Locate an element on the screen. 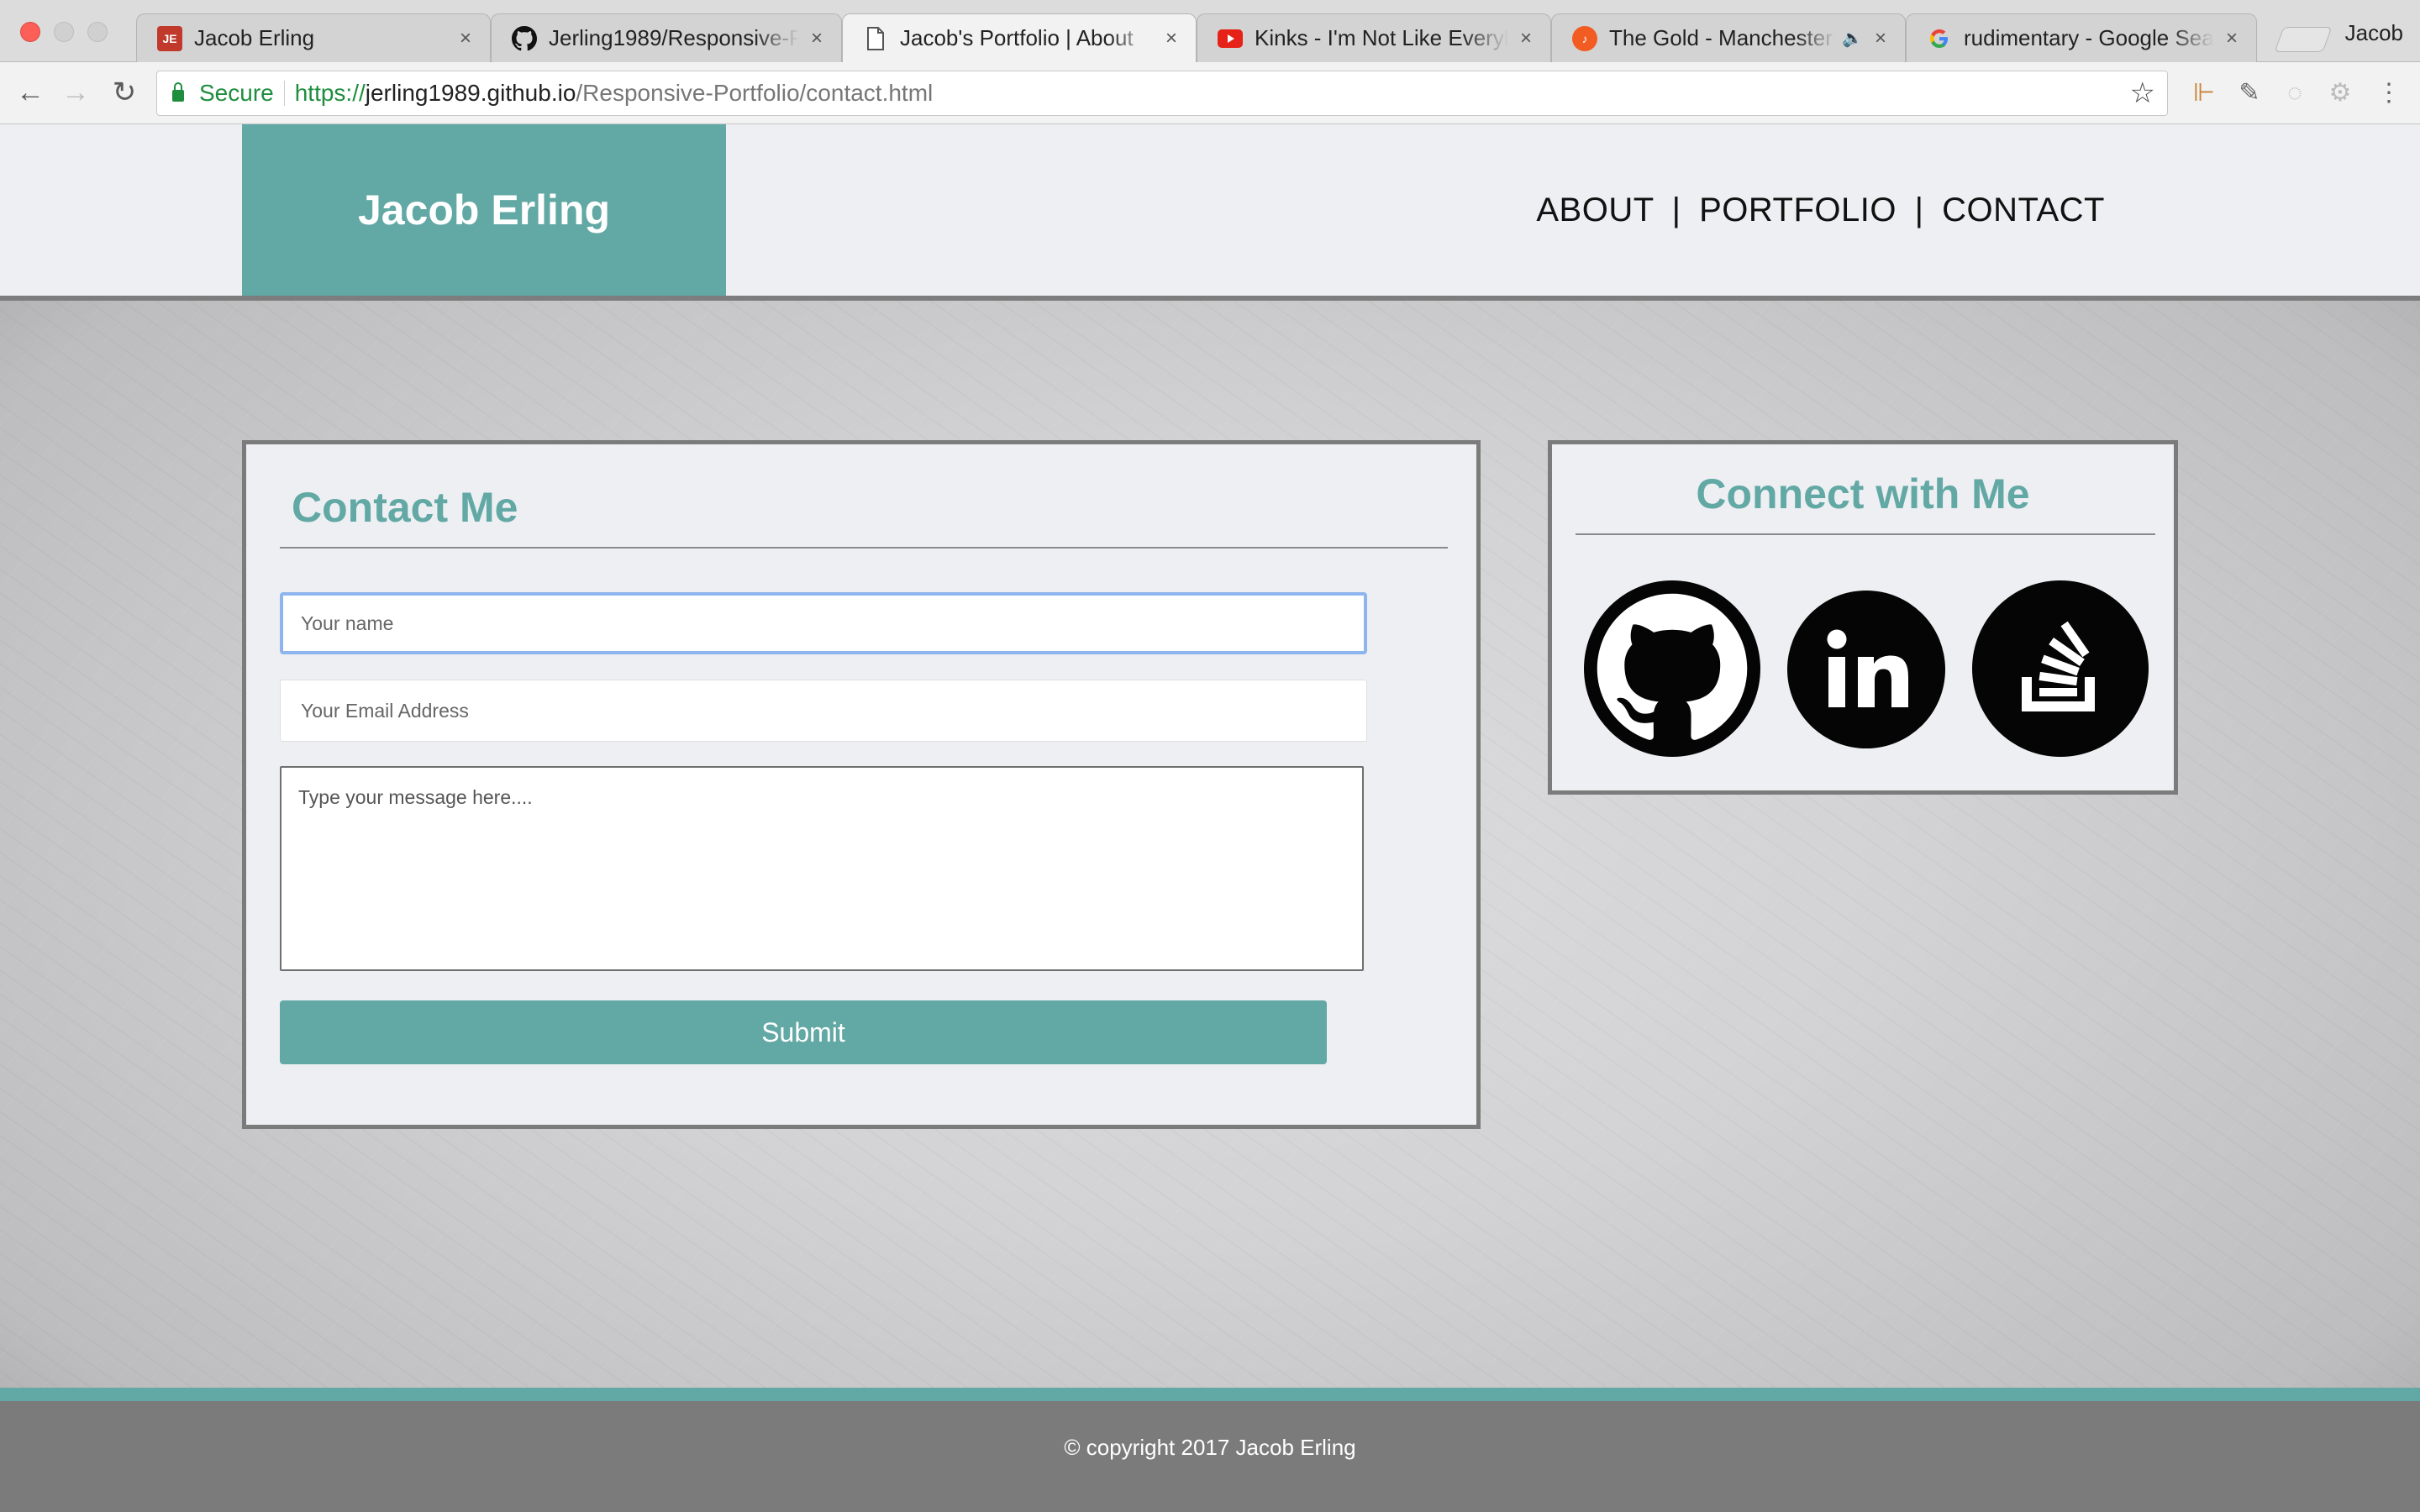  forward-arrow-icon: → is located at coordinates (75, 92).